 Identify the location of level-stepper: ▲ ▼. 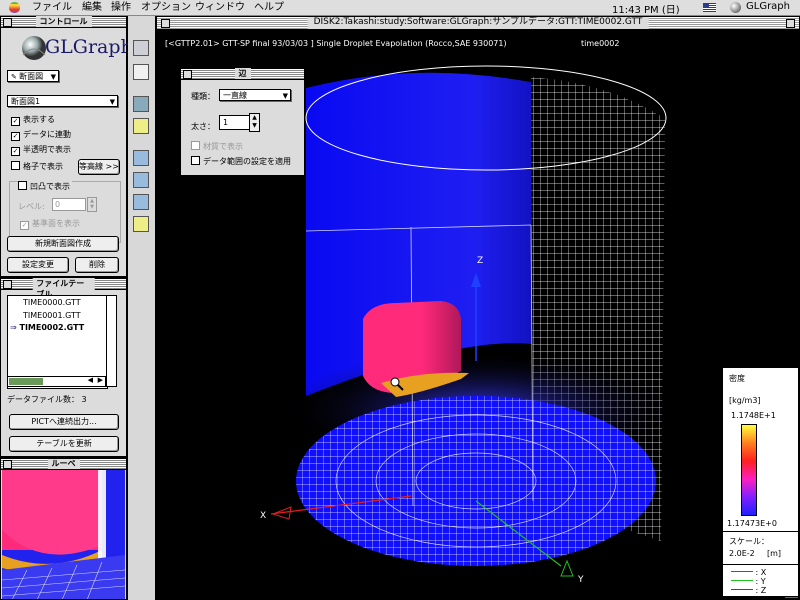
(92, 204).